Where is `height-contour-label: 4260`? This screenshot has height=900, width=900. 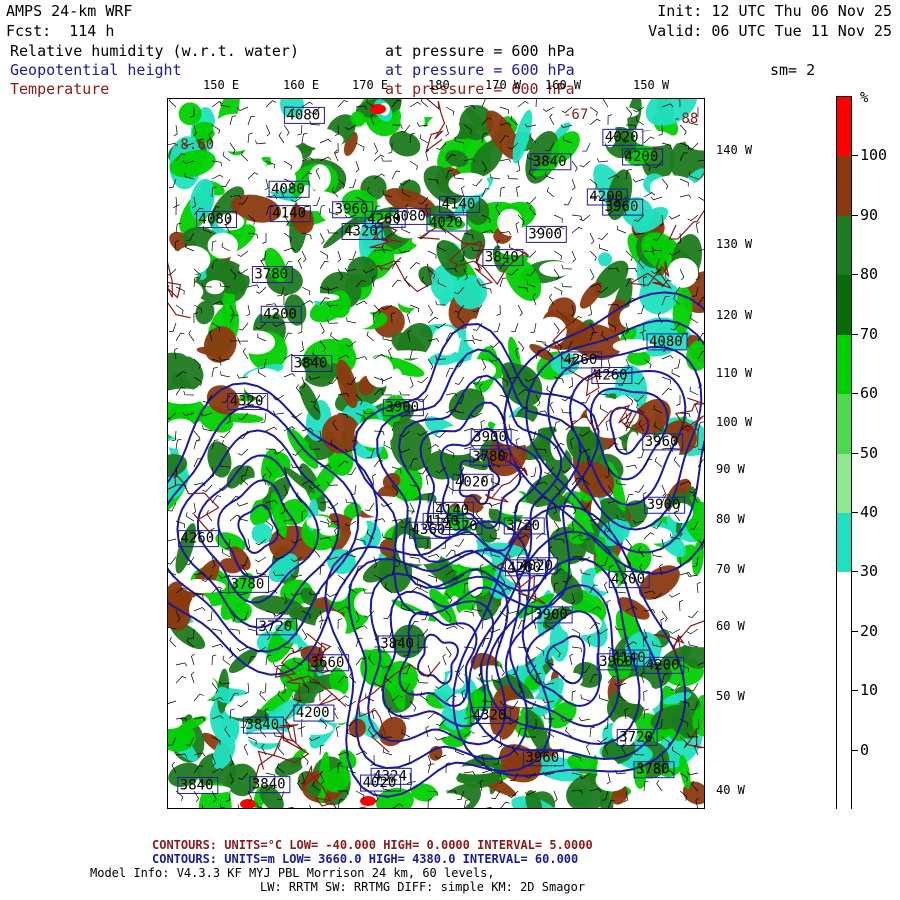
height-contour-label: 4260 is located at coordinates (611, 376).